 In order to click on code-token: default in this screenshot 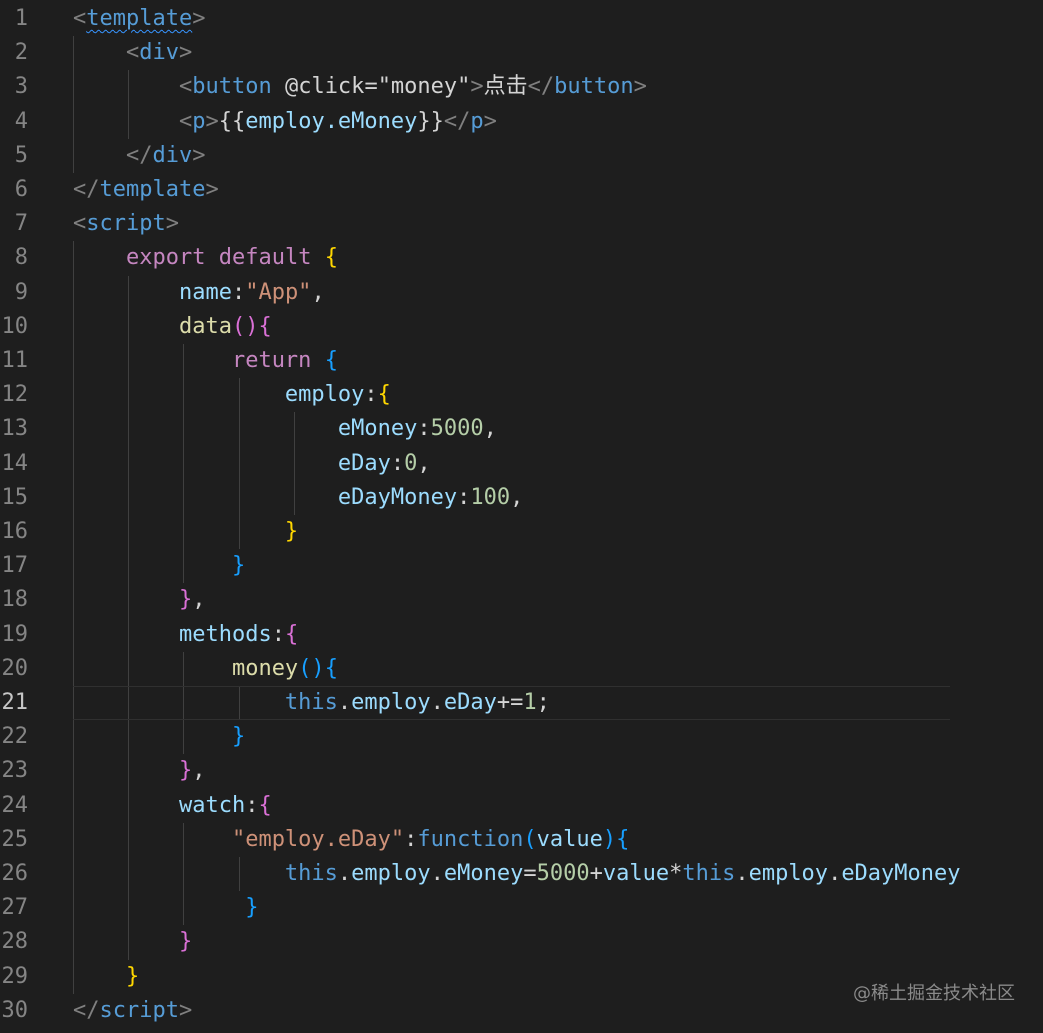, I will do `click(265, 258)`.